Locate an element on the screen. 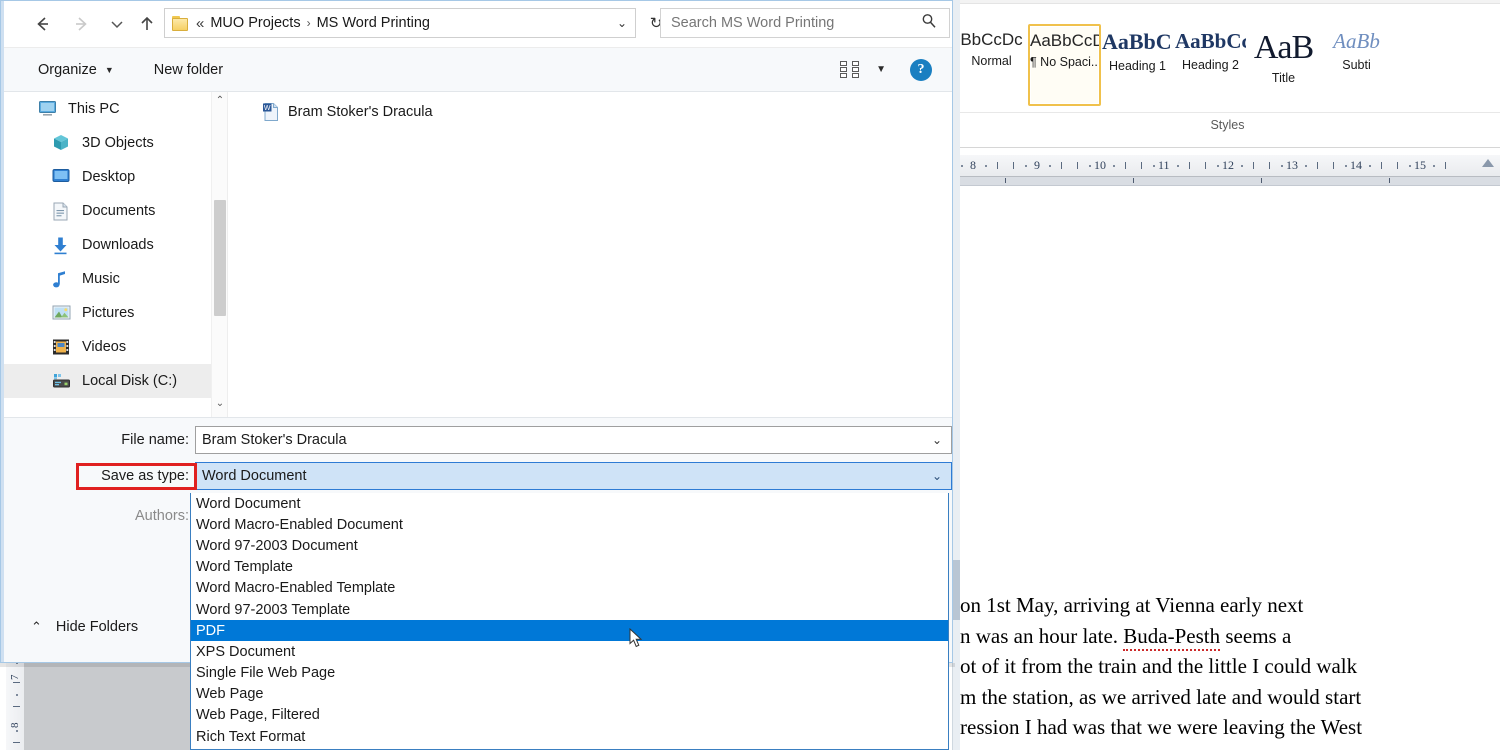 Image resolution: width=1500 pixels, height=750 pixels. style-gallery-item-subti: AaBb Subti is located at coordinates (1356, 65).